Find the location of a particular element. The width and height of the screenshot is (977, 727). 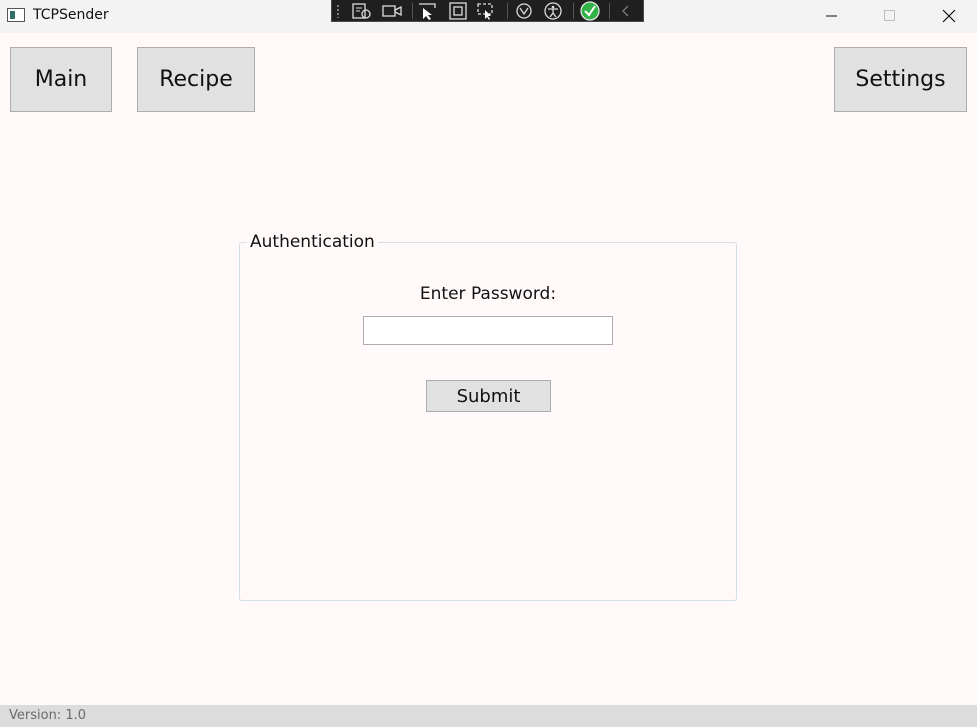

window-title: TCPSender is located at coordinates (71, 15).